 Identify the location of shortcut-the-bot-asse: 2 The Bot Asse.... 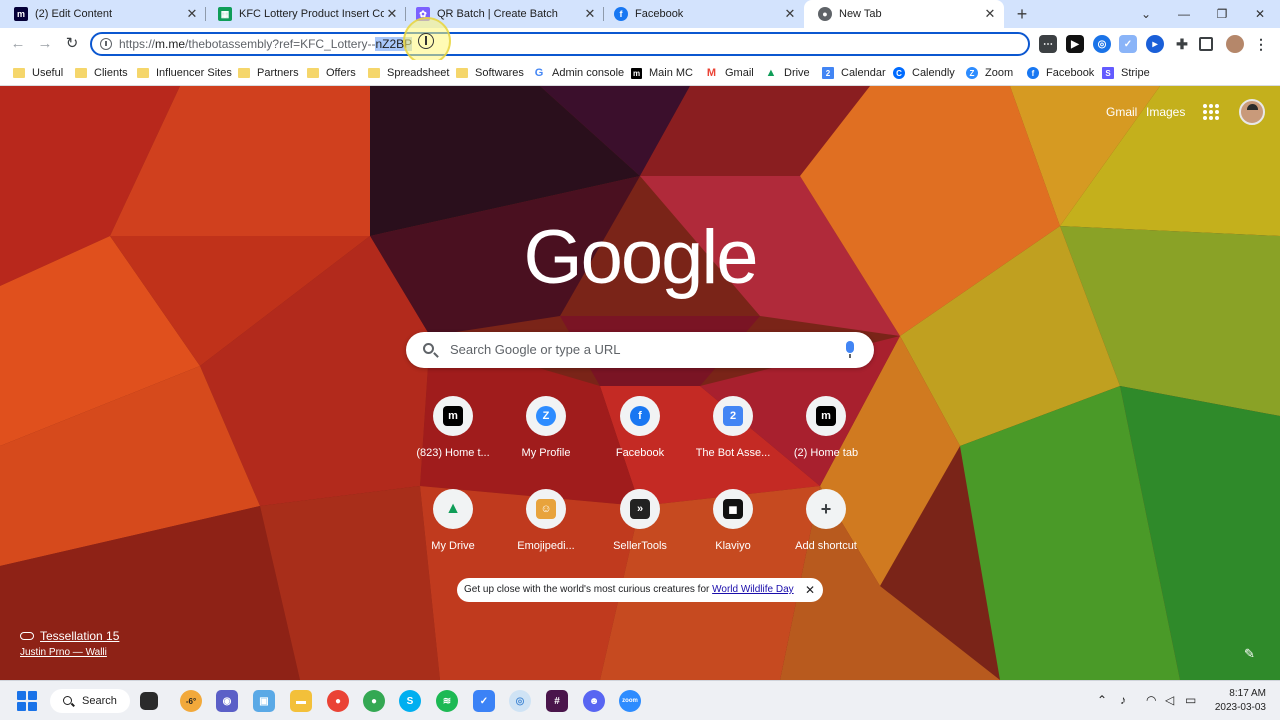
(733, 436).